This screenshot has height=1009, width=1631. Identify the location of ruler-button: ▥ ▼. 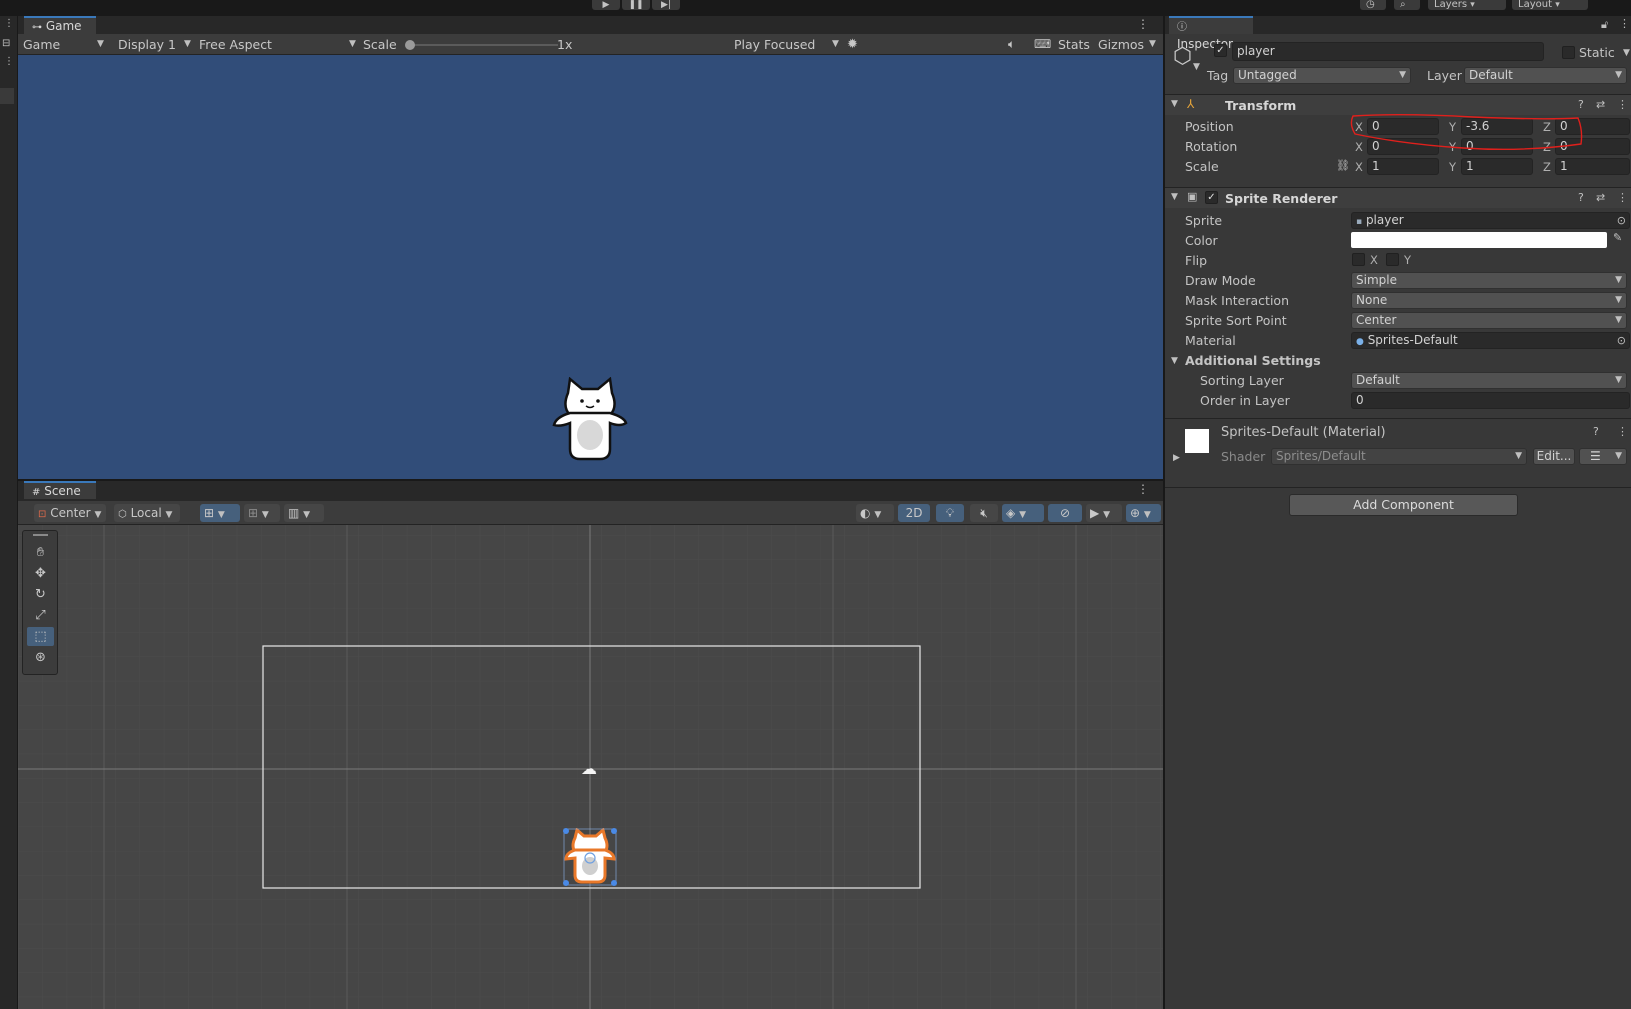
(304, 513).